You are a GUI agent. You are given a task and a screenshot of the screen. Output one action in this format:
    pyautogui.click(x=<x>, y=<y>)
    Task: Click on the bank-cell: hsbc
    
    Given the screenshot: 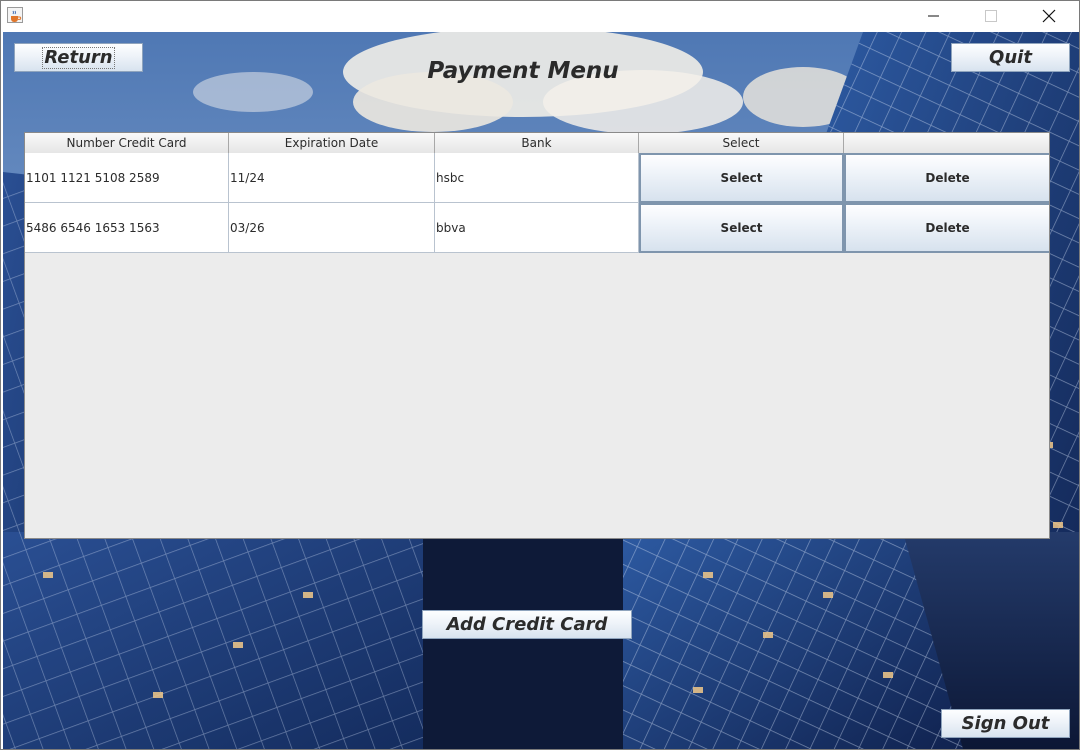 What is the action you would take?
    pyautogui.click(x=537, y=178)
    